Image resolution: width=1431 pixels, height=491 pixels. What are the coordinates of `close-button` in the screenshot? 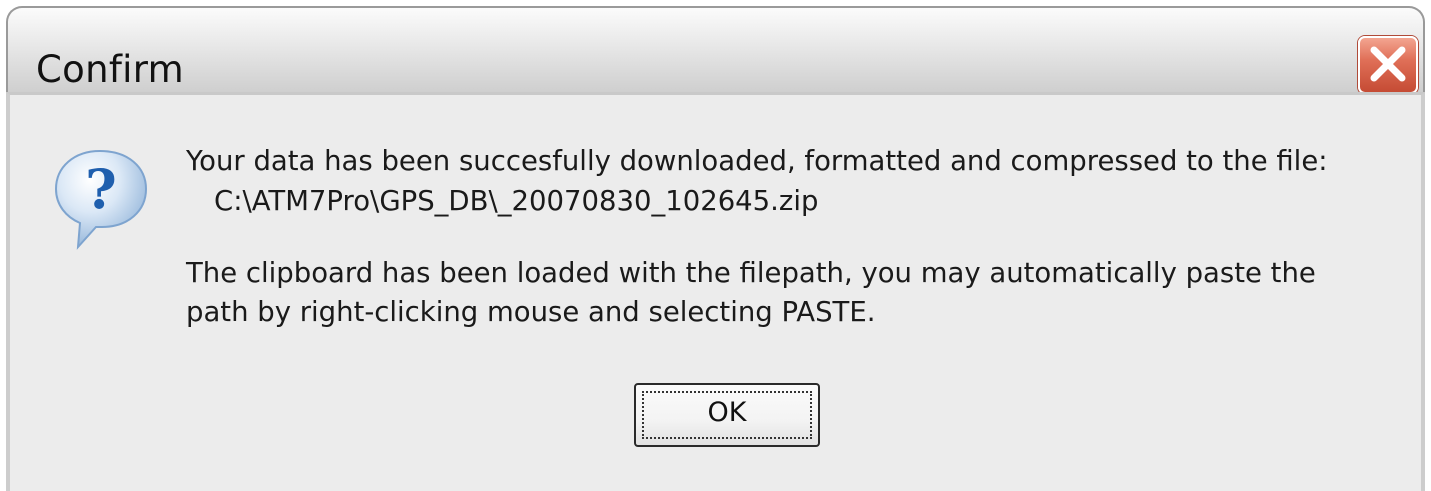 It's located at (1388, 65).